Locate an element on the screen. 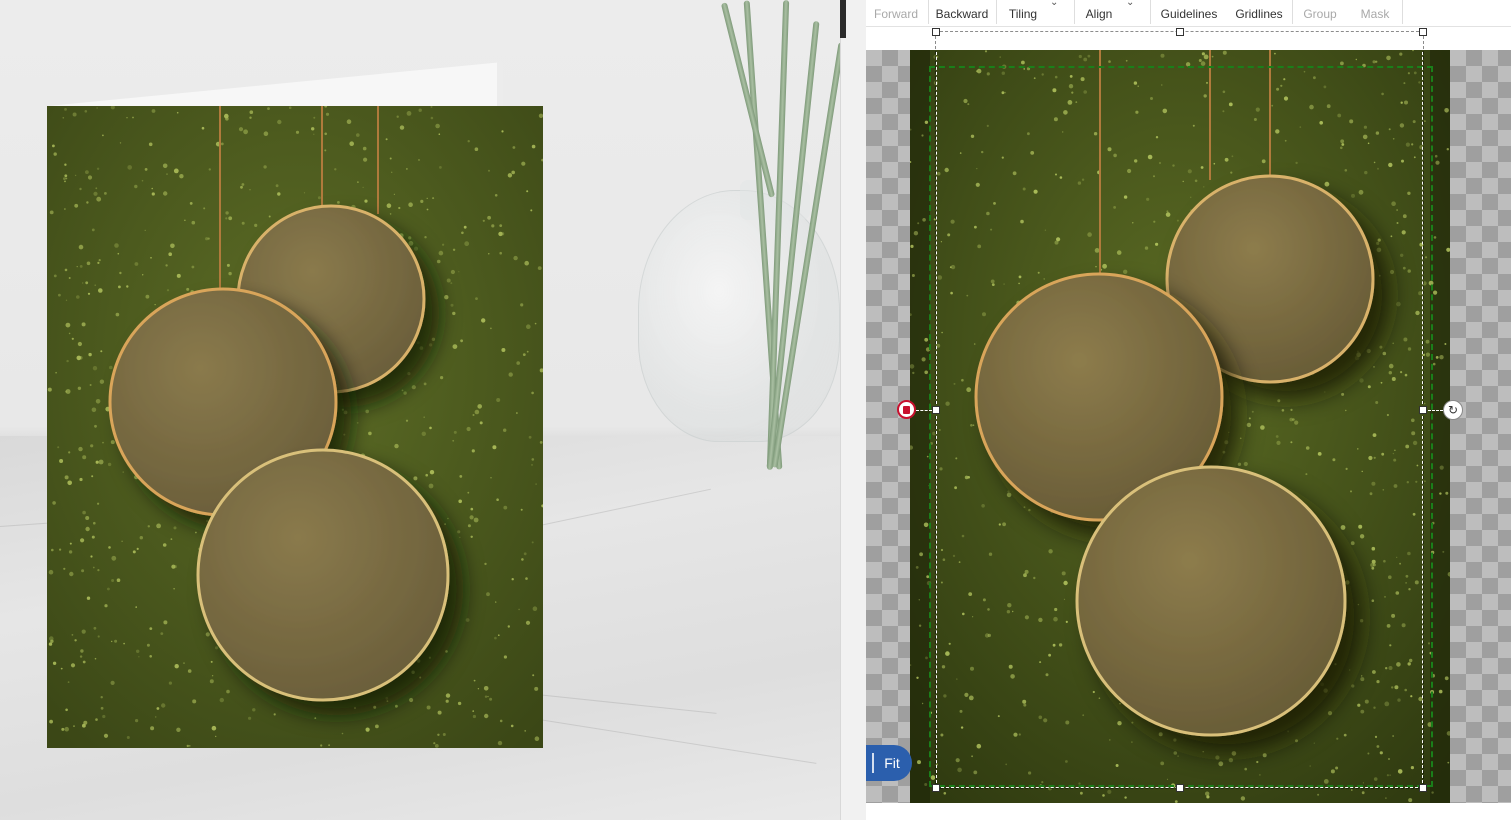  rotate-button: ↻ is located at coordinates (1453, 410).